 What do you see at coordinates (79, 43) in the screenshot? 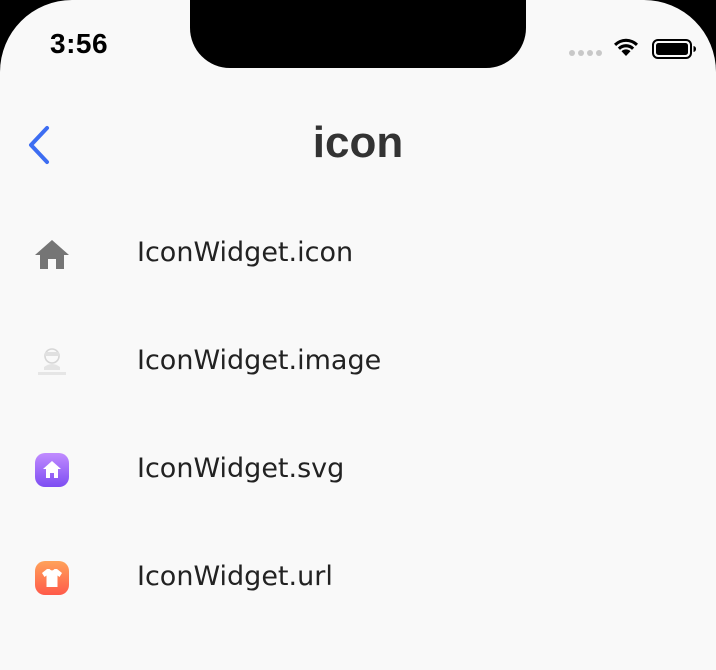
I see `status-time: 3:56` at bounding box center [79, 43].